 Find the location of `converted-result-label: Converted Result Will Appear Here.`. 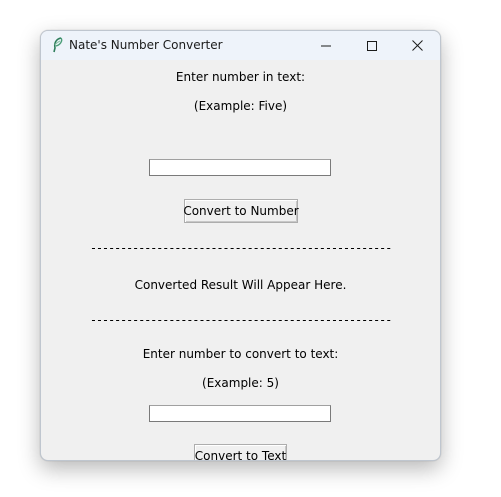

converted-result-label: Converted Result Will Appear Here. is located at coordinates (240, 285).